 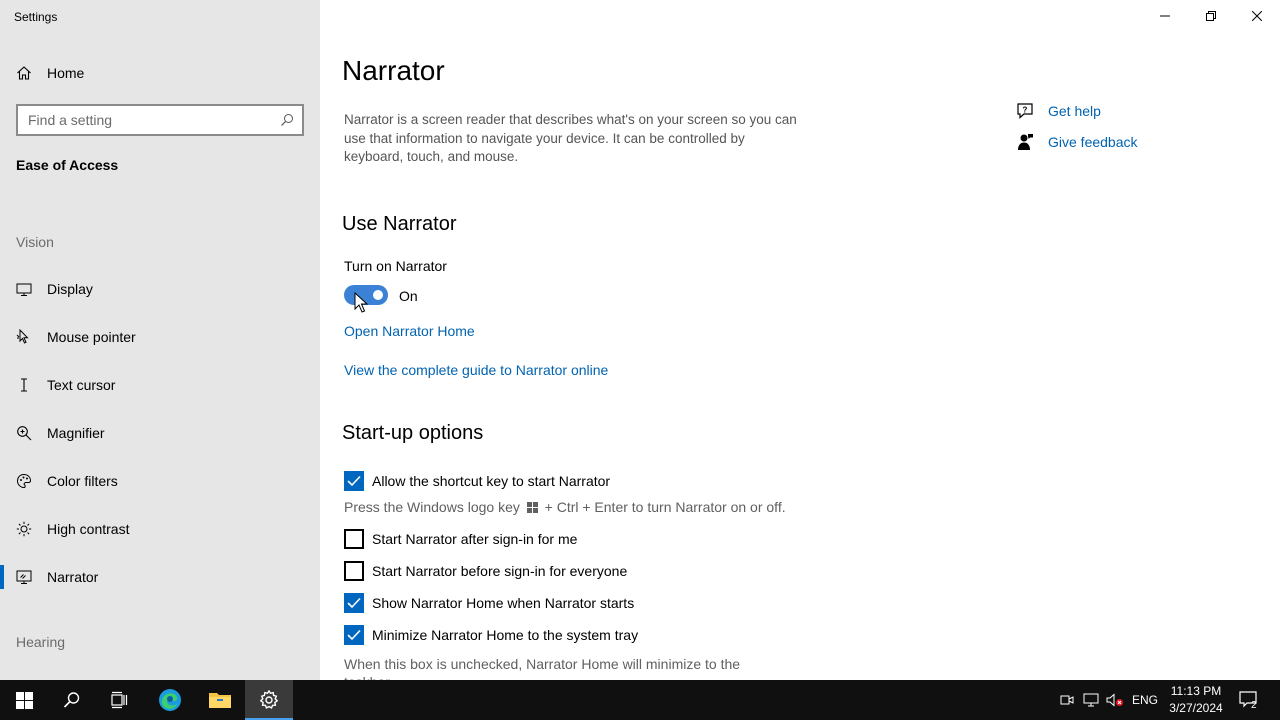 I want to click on sidebar-item-label: Text cursor, so click(x=81, y=385).